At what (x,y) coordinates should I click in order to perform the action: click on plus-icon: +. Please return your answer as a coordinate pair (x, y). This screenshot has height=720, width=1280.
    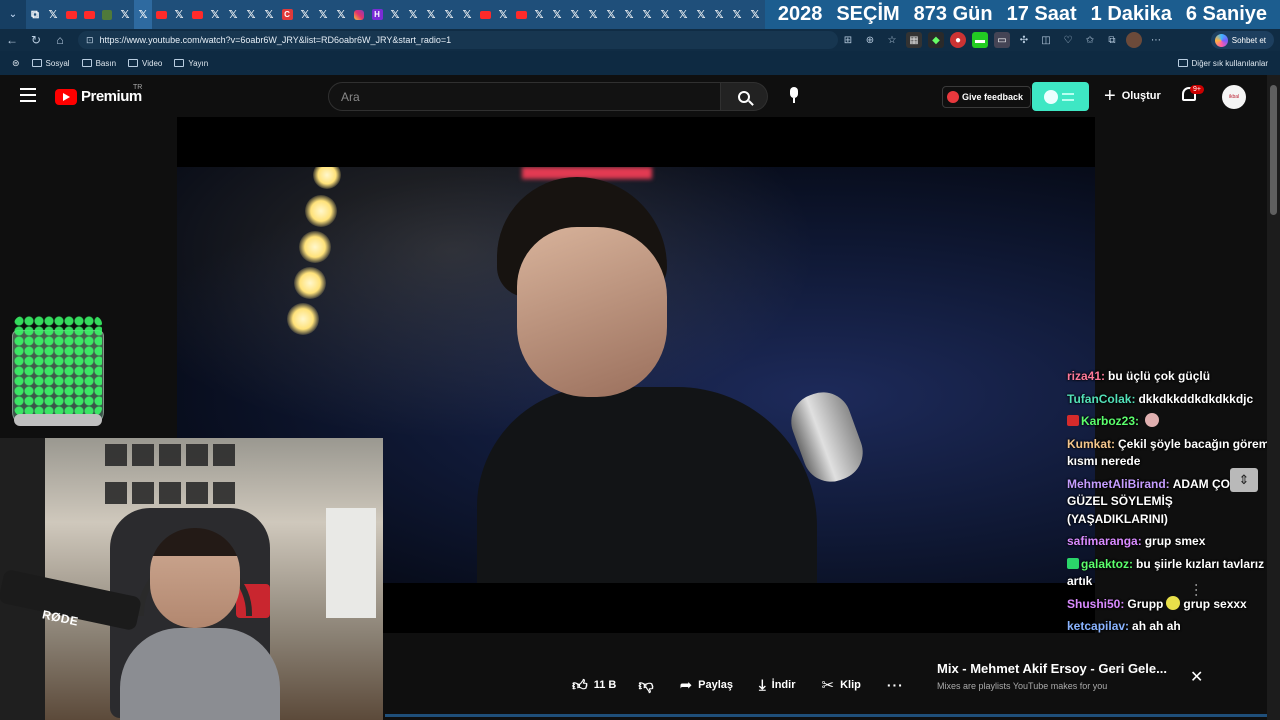
    Looking at the image, I should click on (1110, 96).